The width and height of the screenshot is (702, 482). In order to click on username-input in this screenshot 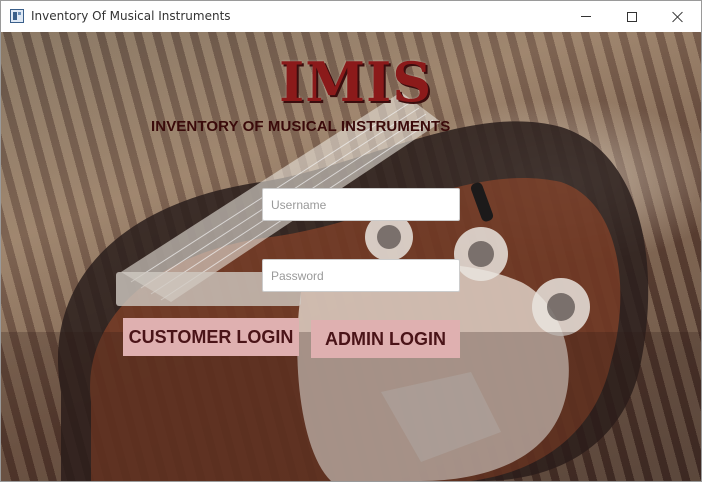, I will do `click(361, 204)`.